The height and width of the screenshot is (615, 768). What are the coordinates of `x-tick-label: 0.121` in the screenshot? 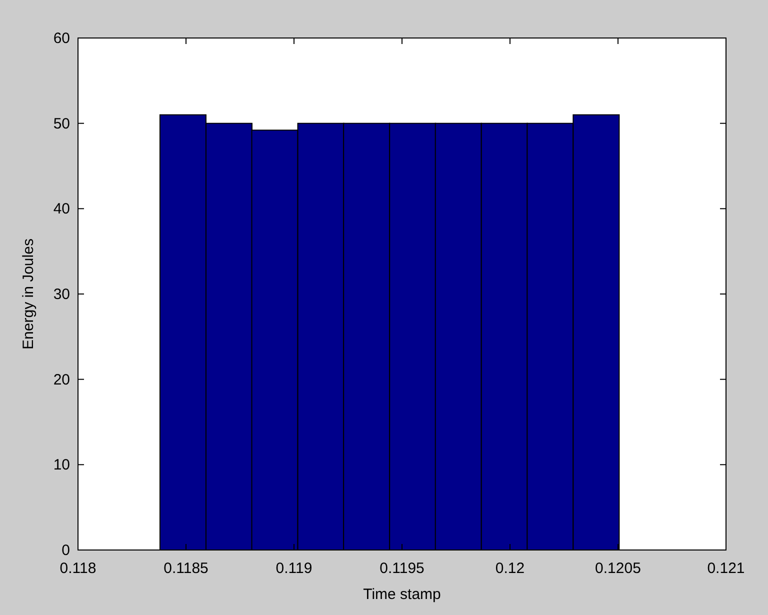 It's located at (726, 568).